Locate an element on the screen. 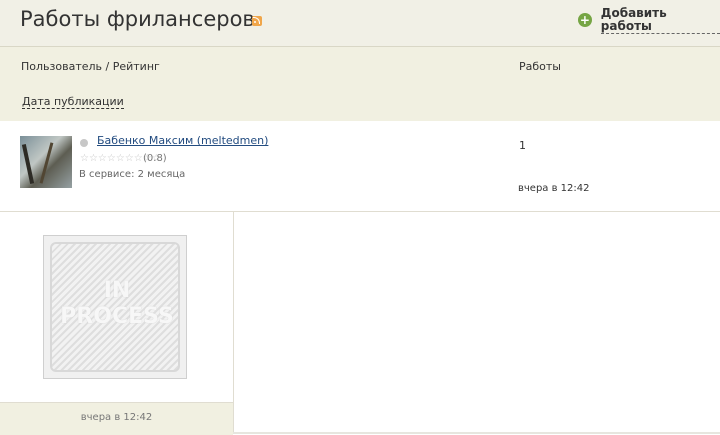  rating-value: (0.8) is located at coordinates (155, 158).